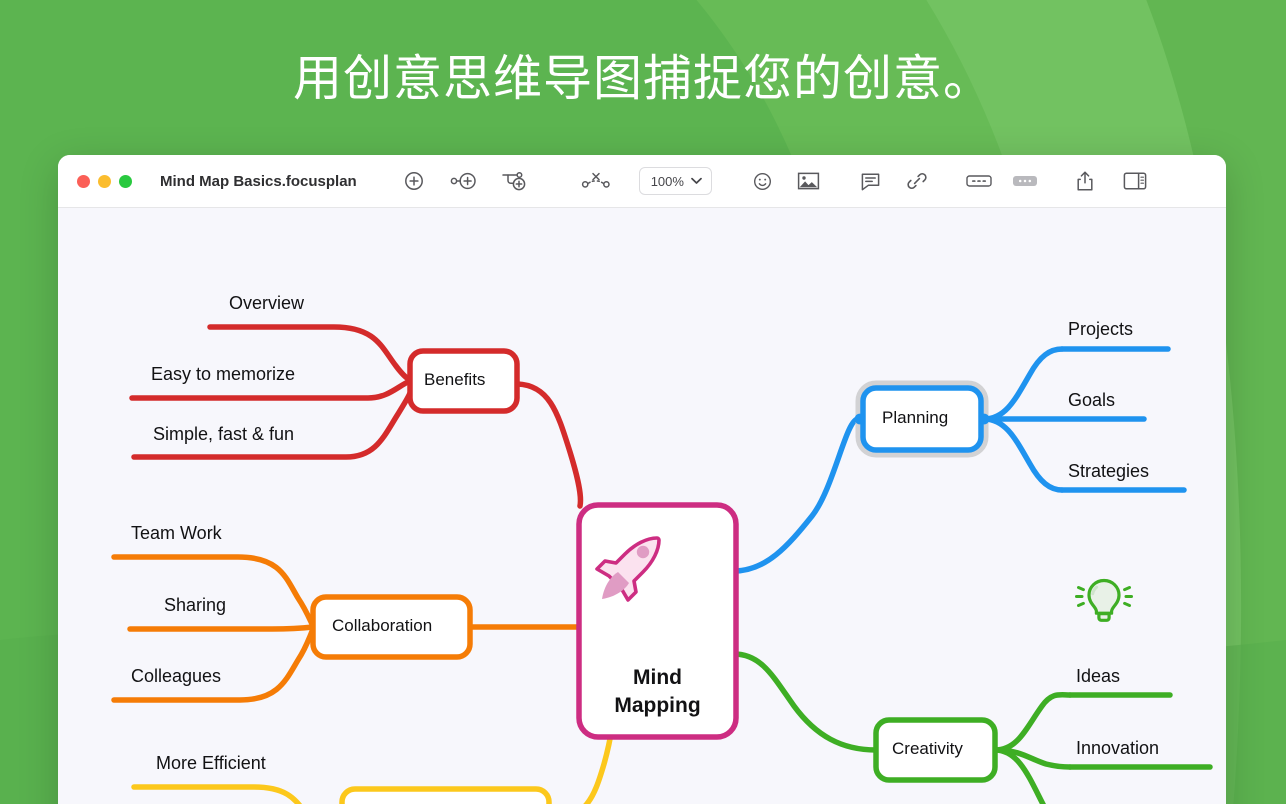 This screenshot has width=1286, height=804. Describe the element at coordinates (266, 303) in the screenshot. I see `leaf-label-overview: Overview` at that location.